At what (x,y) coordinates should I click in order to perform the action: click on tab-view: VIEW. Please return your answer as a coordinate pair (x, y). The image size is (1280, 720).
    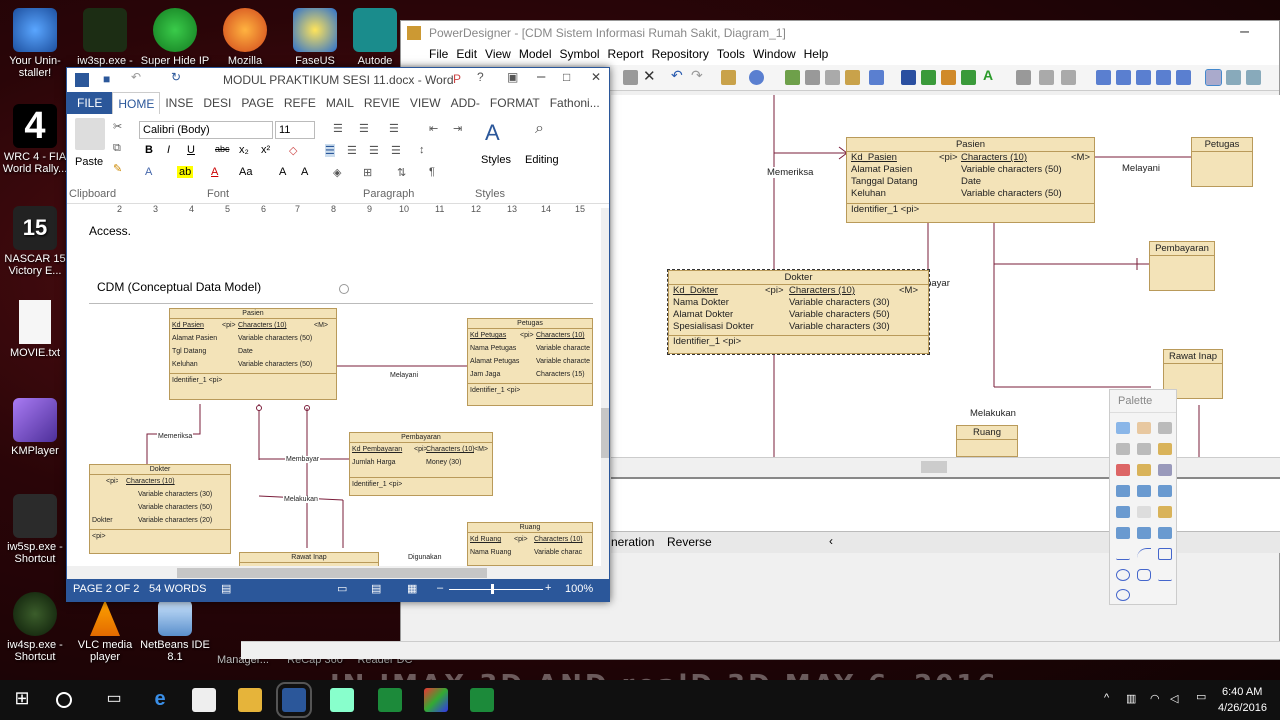
    Looking at the image, I should click on (425, 103).